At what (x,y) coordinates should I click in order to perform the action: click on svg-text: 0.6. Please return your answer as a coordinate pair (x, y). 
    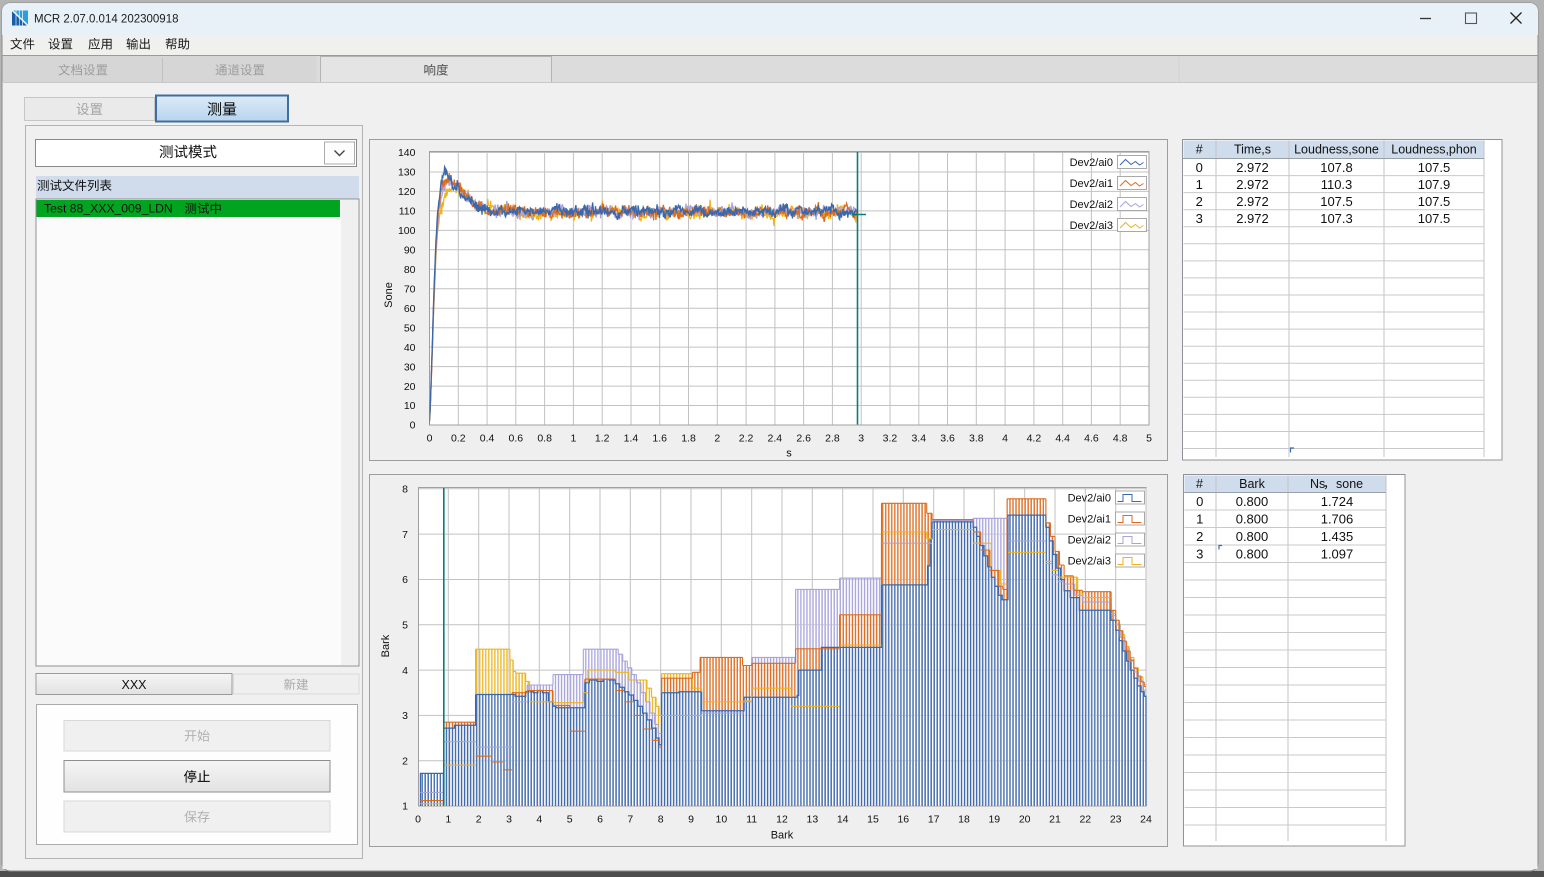
    Looking at the image, I should click on (516, 439).